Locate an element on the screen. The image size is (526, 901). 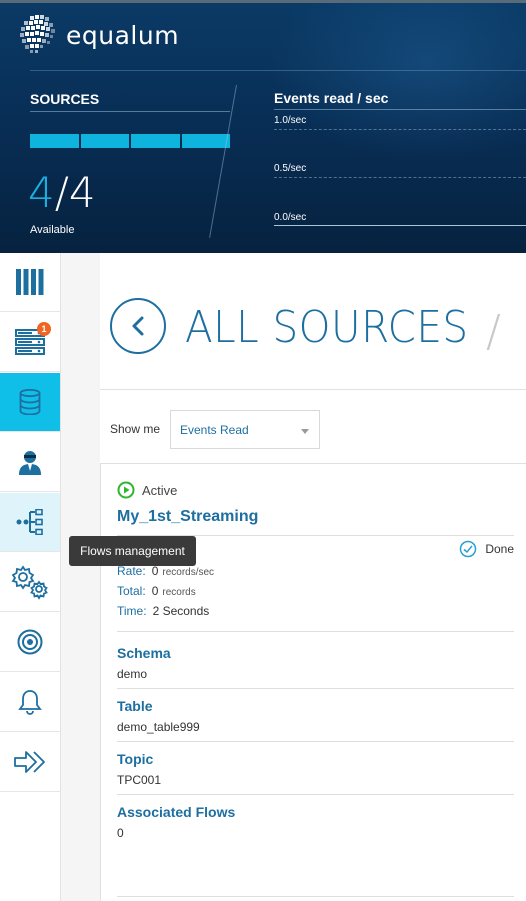
status-row: Active is located at coordinates (147, 490).